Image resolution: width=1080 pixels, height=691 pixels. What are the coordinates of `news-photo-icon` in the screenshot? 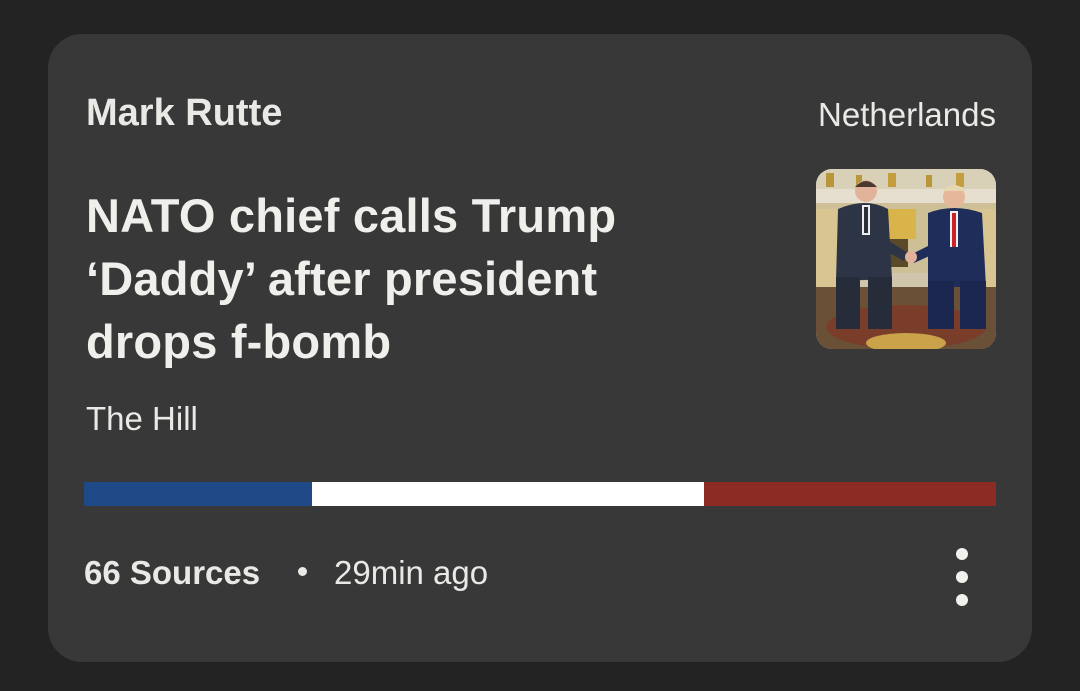 It's located at (906, 259).